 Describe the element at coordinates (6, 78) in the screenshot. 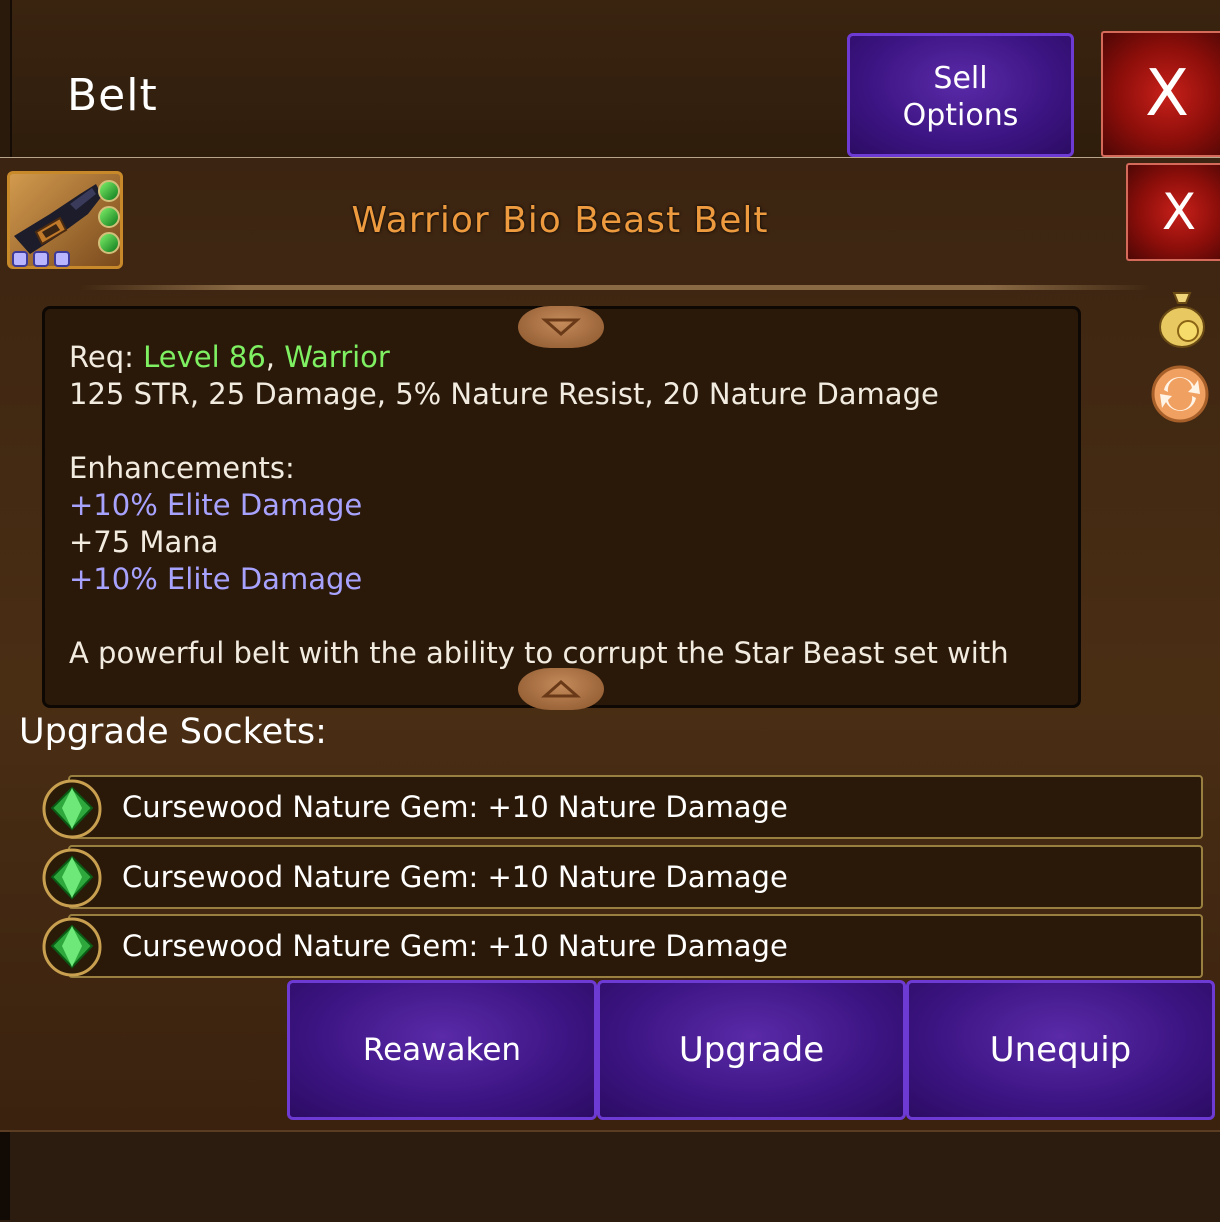

I see `left-edge` at that location.